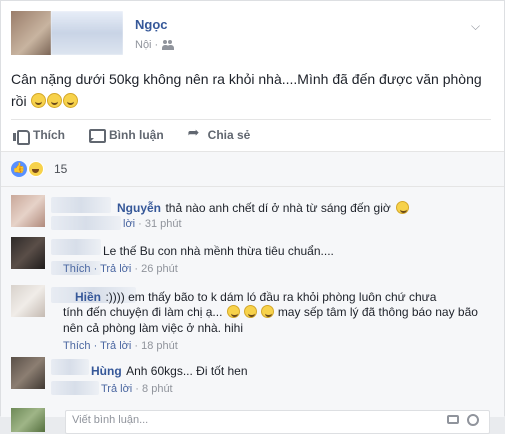  I want to click on comment-icon, so click(97, 135).